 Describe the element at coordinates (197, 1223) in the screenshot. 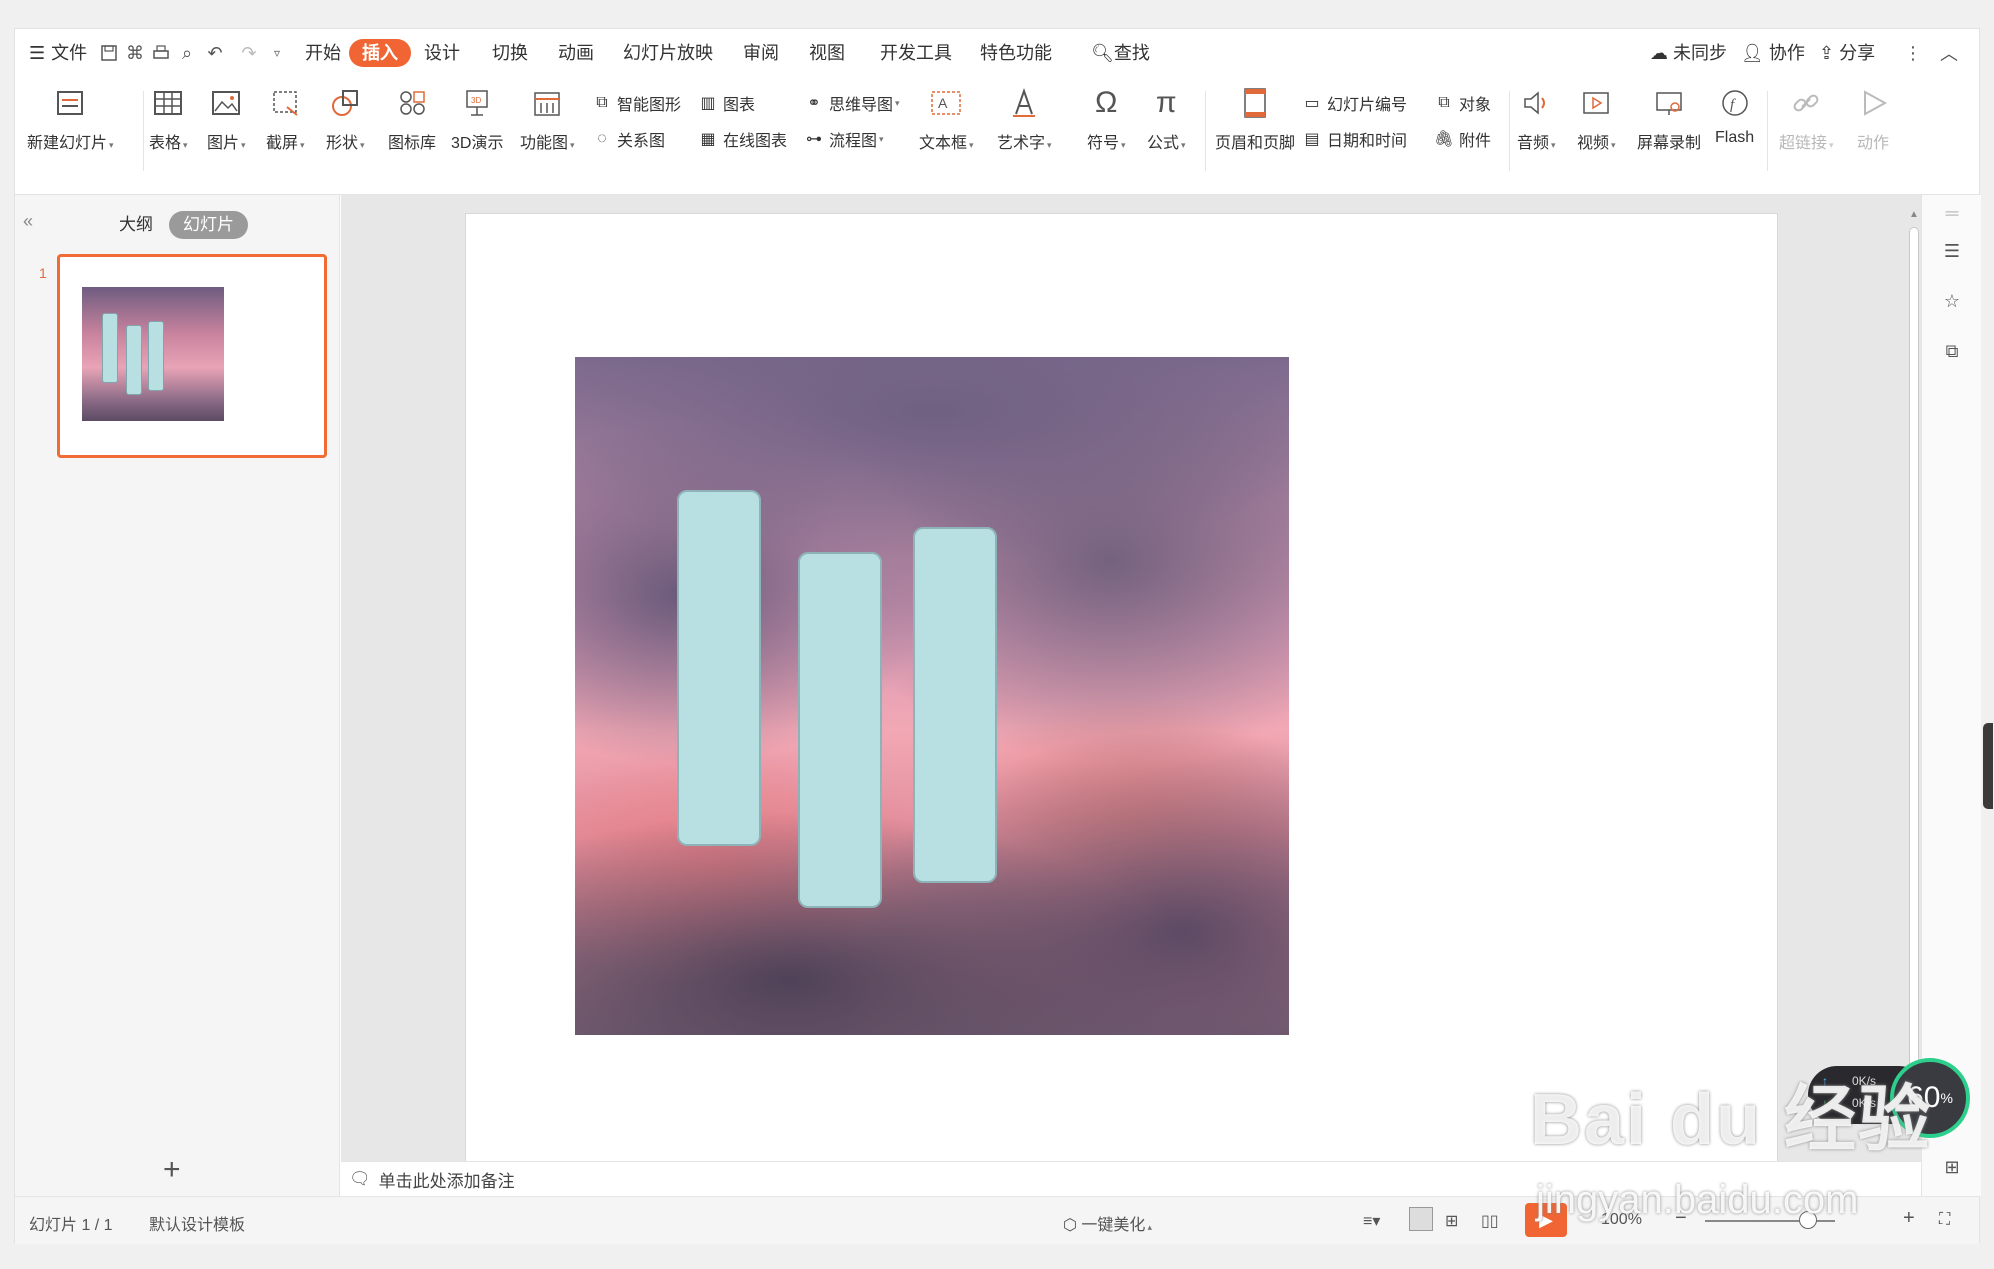

I see `template-name: 默认设计模板` at that location.